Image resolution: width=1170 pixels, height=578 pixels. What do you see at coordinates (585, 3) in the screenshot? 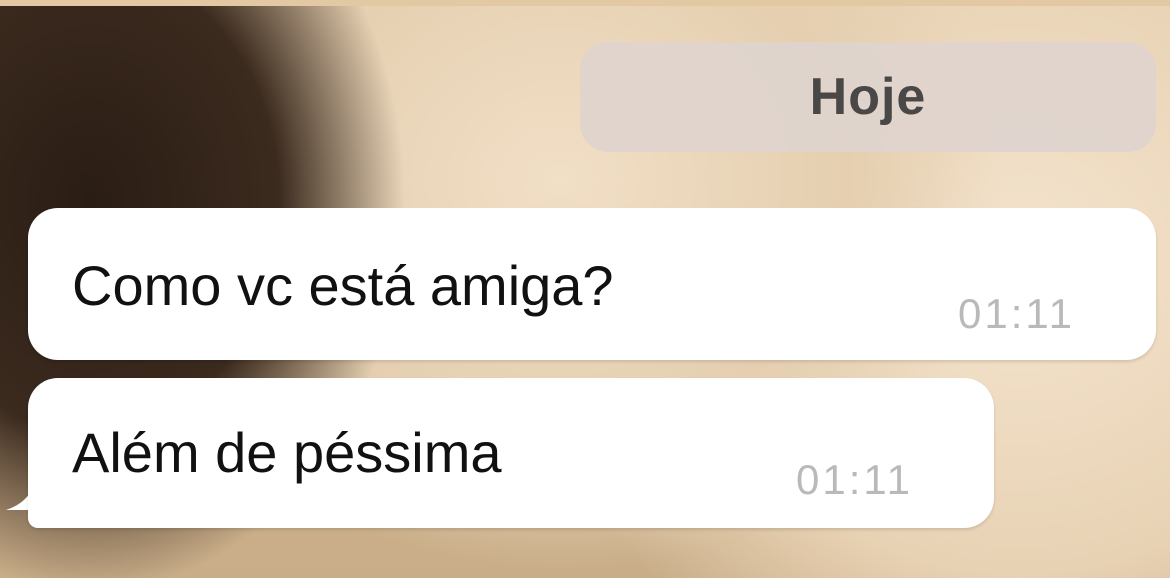
I see `top-border` at bounding box center [585, 3].